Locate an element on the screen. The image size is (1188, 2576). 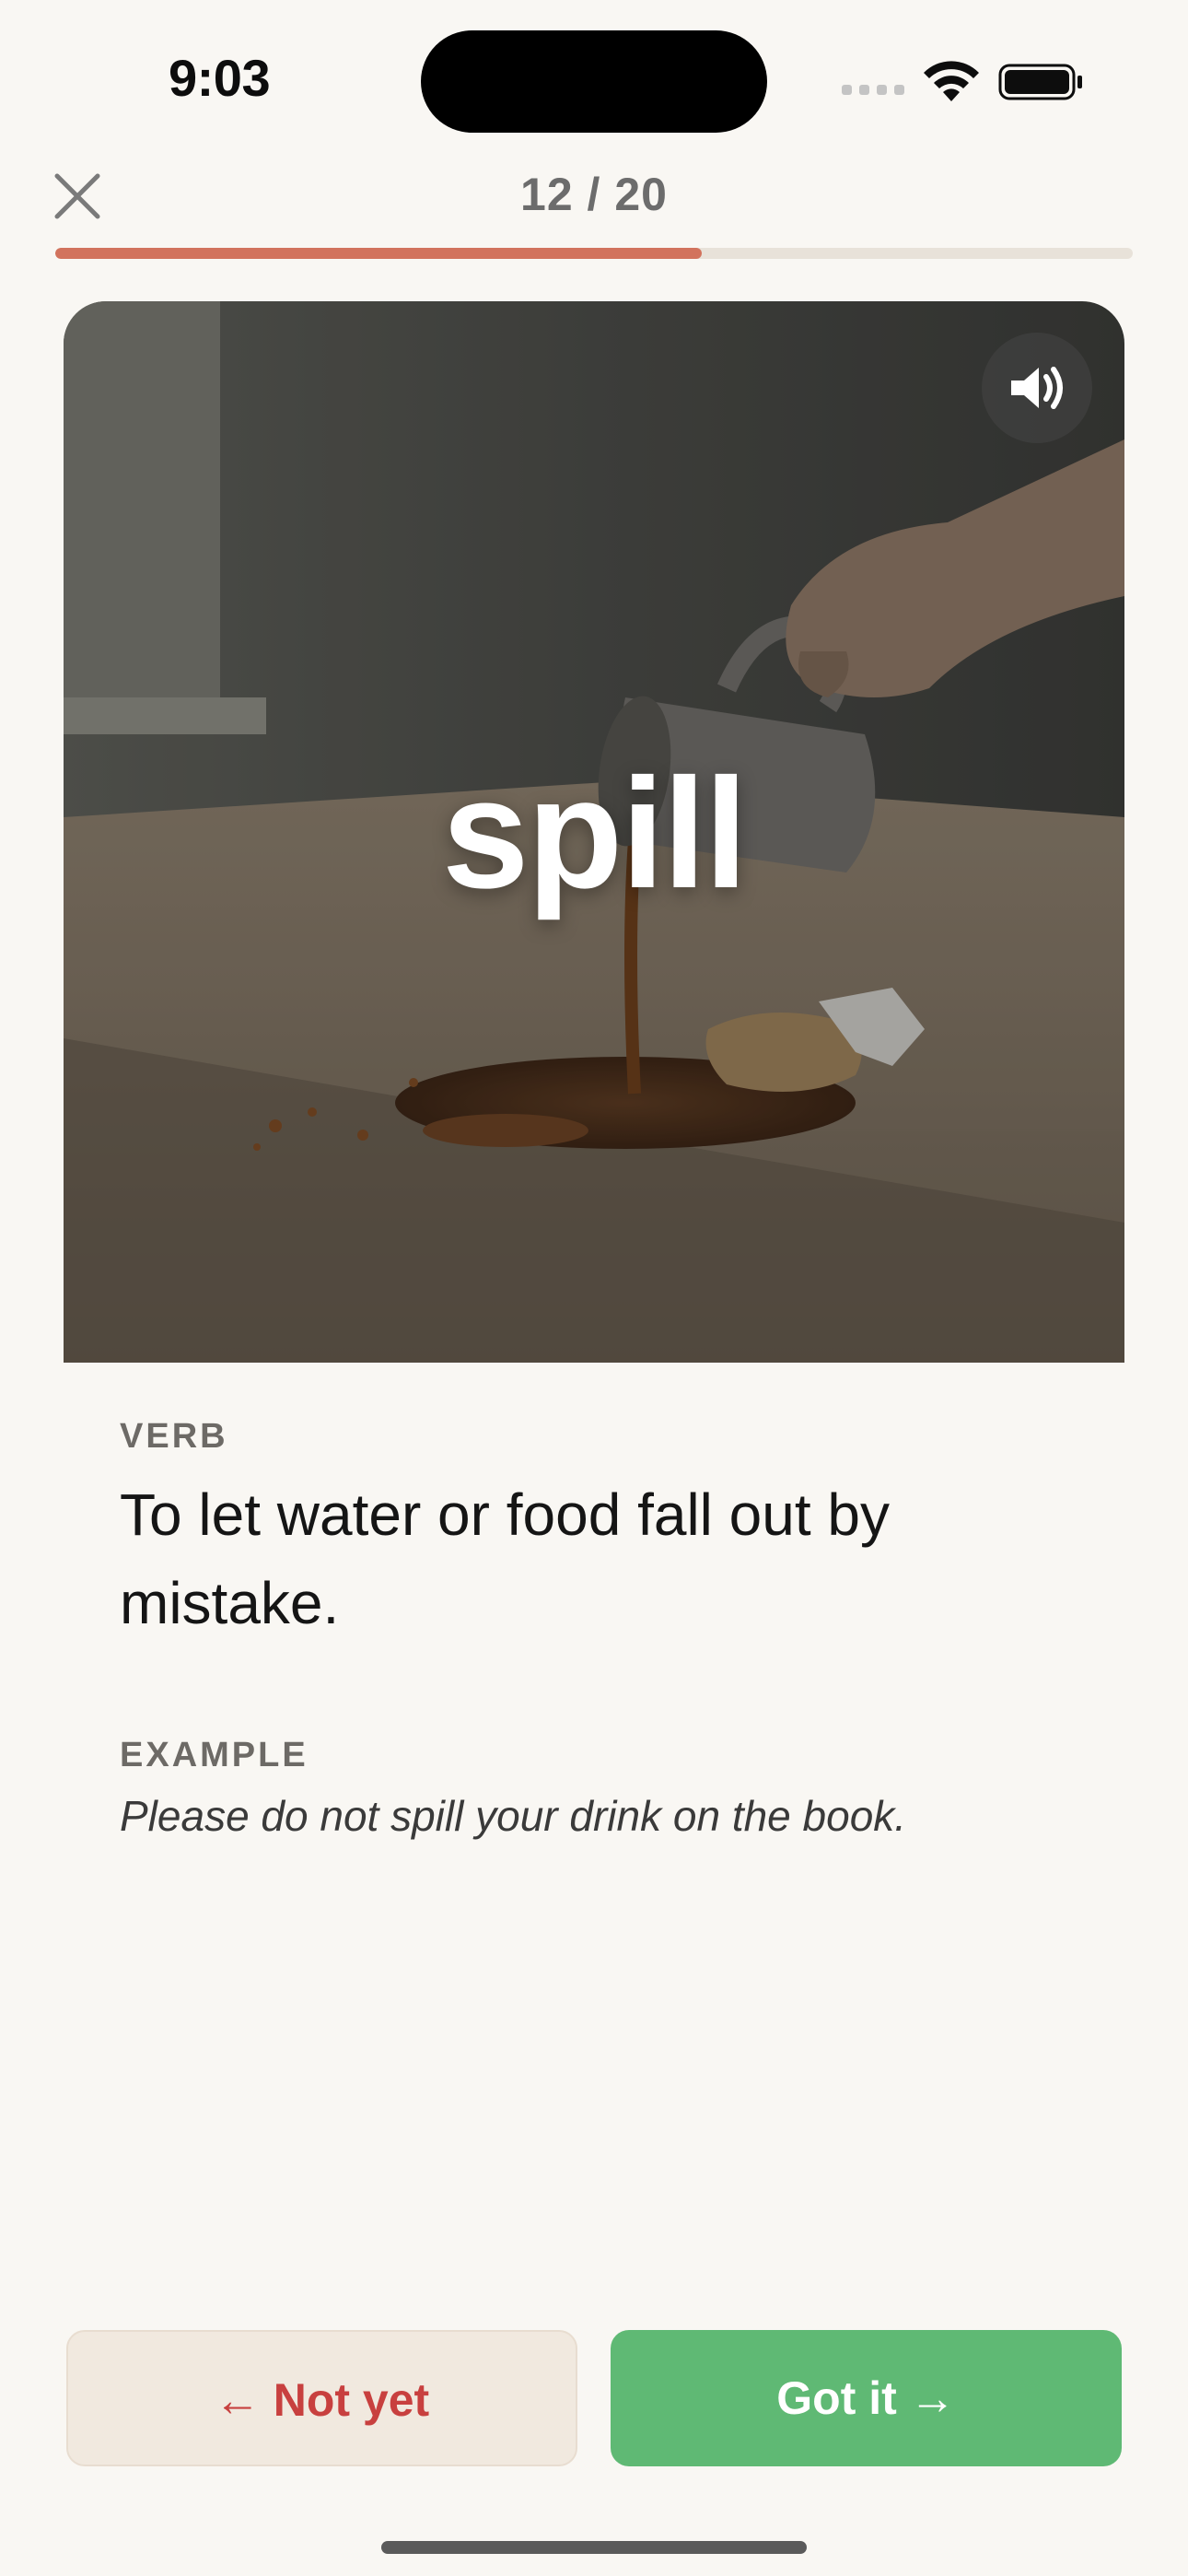
speaker-icon is located at coordinates (1037, 388).